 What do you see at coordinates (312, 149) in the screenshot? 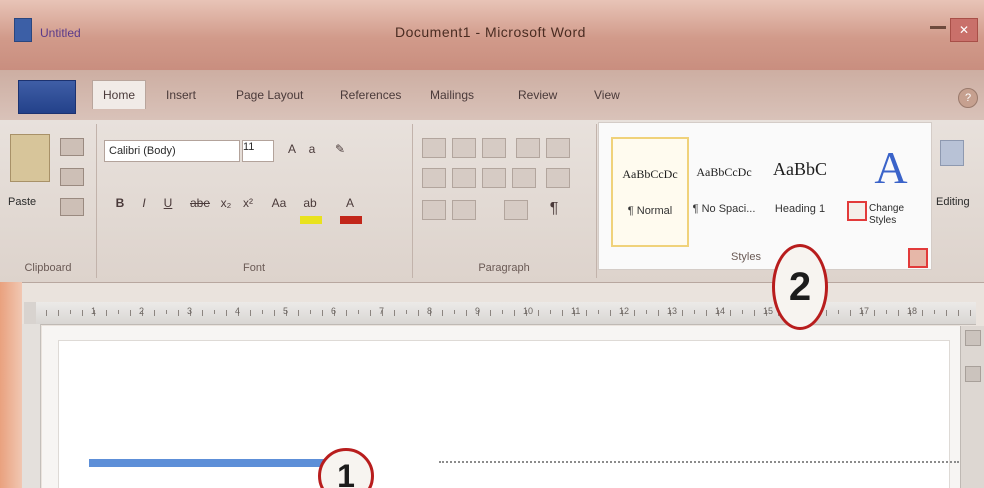
I see `shrink-font-icon: a` at bounding box center [312, 149].